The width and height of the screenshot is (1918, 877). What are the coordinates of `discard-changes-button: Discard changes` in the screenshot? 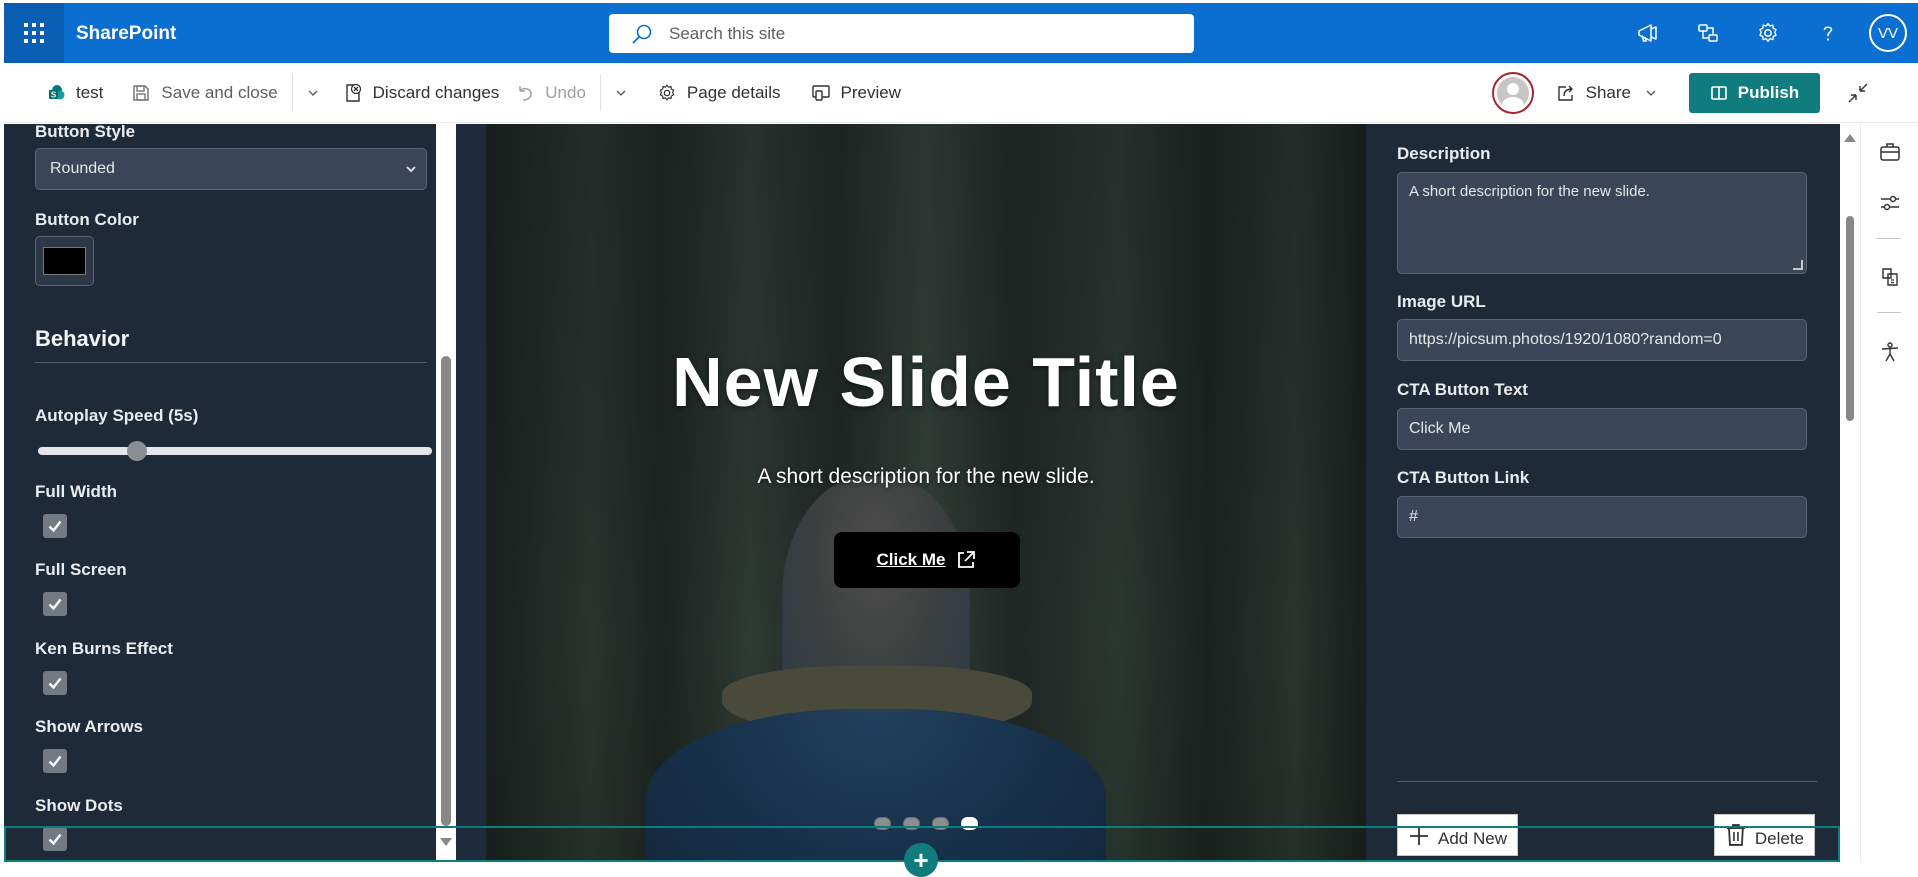 It's located at (421, 93).